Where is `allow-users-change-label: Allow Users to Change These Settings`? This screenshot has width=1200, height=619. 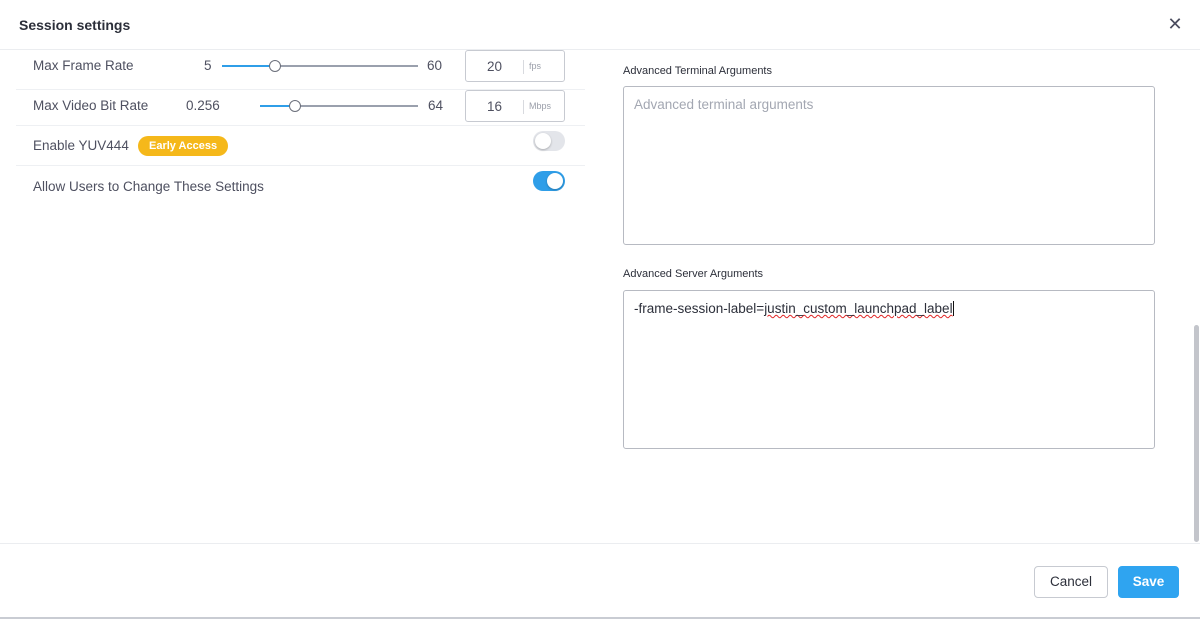 allow-users-change-label: Allow Users to Change These Settings is located at coordinates (148, 186).